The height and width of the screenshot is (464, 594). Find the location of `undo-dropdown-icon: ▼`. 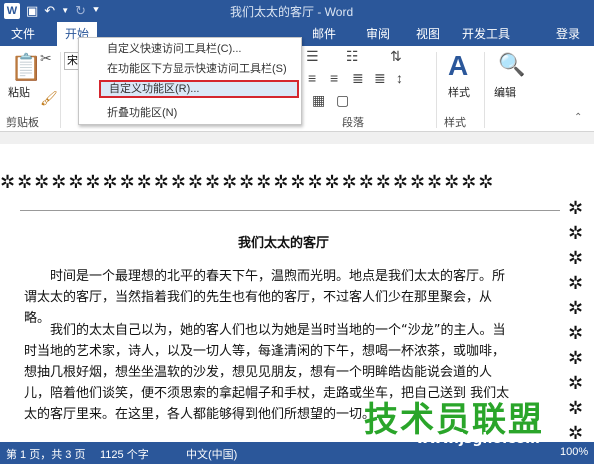

undo-dropdown-icon: ▼ is located at coordinates (65, 11).